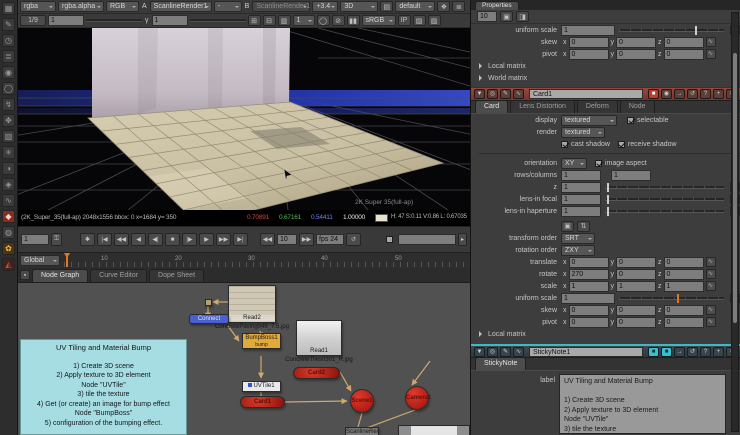 The height and width of the screenshot is (435, 740). Describe the element at coordinates (653, 351) in the screenshot. I see `panel-color-icon: ■` at that location.